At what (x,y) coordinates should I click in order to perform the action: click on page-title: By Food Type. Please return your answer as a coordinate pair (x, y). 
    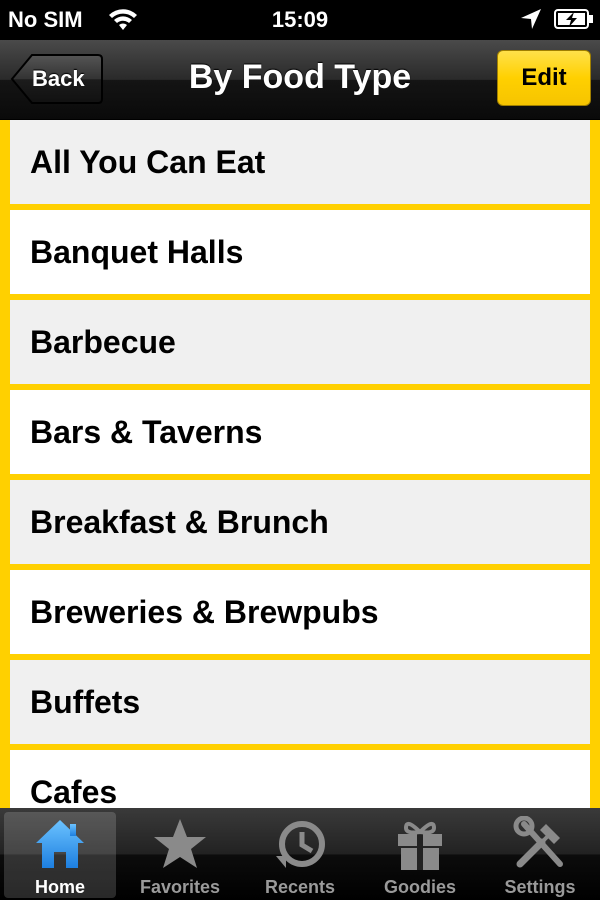
    Looking at the image, I should click on (300, 77).